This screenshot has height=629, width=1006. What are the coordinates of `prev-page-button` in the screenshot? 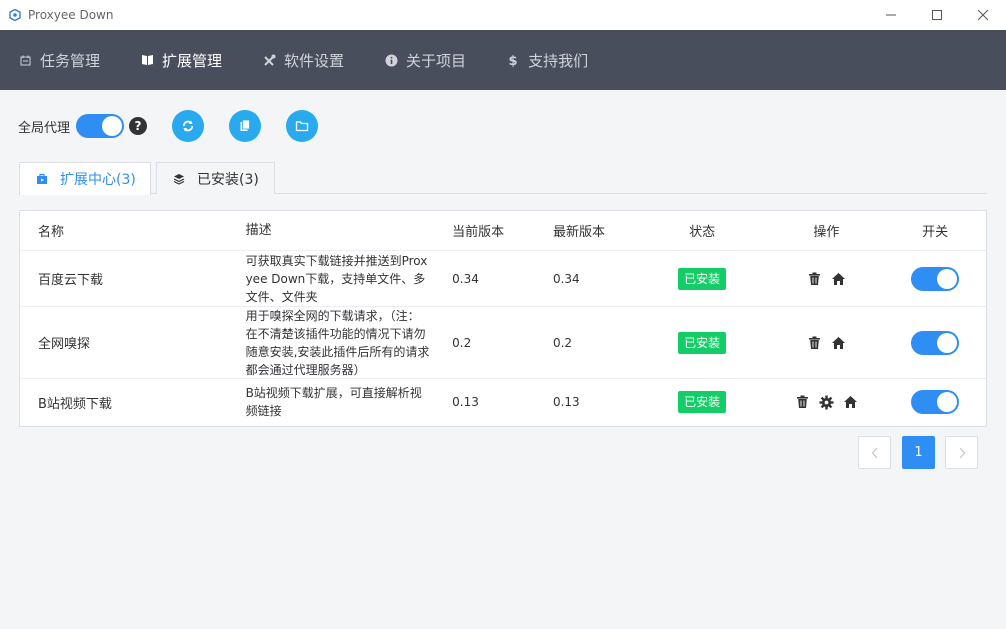 It's located at (874, 452).